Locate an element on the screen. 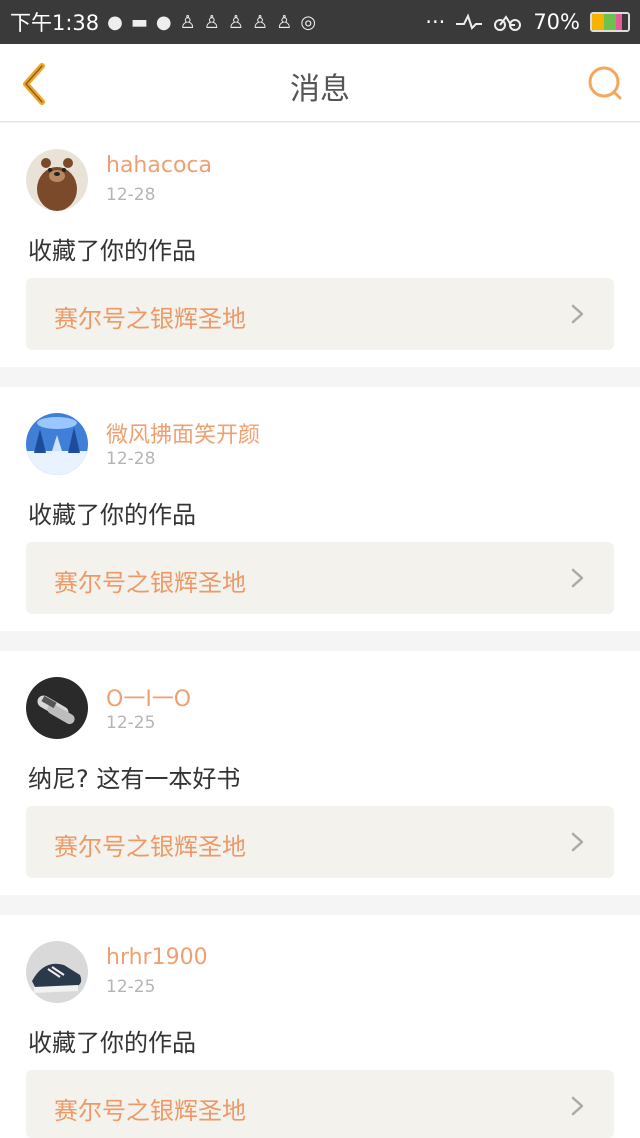  hand-avatar is located at coordinates (57, 708).